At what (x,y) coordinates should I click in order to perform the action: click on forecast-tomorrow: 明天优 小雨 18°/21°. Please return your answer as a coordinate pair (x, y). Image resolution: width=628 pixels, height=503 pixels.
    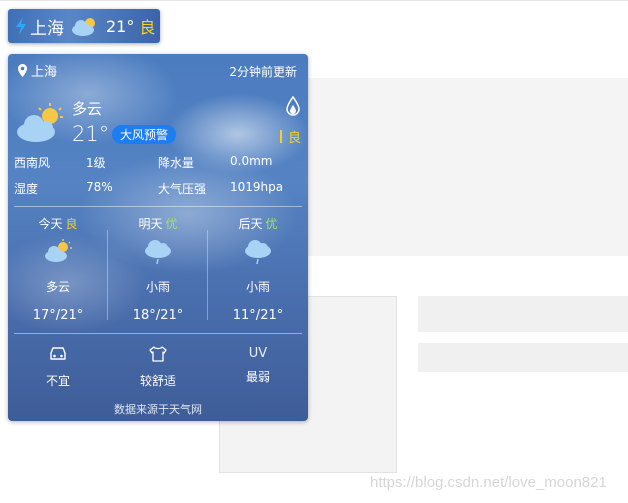
    Looking at the image, I should click on (158, 269).